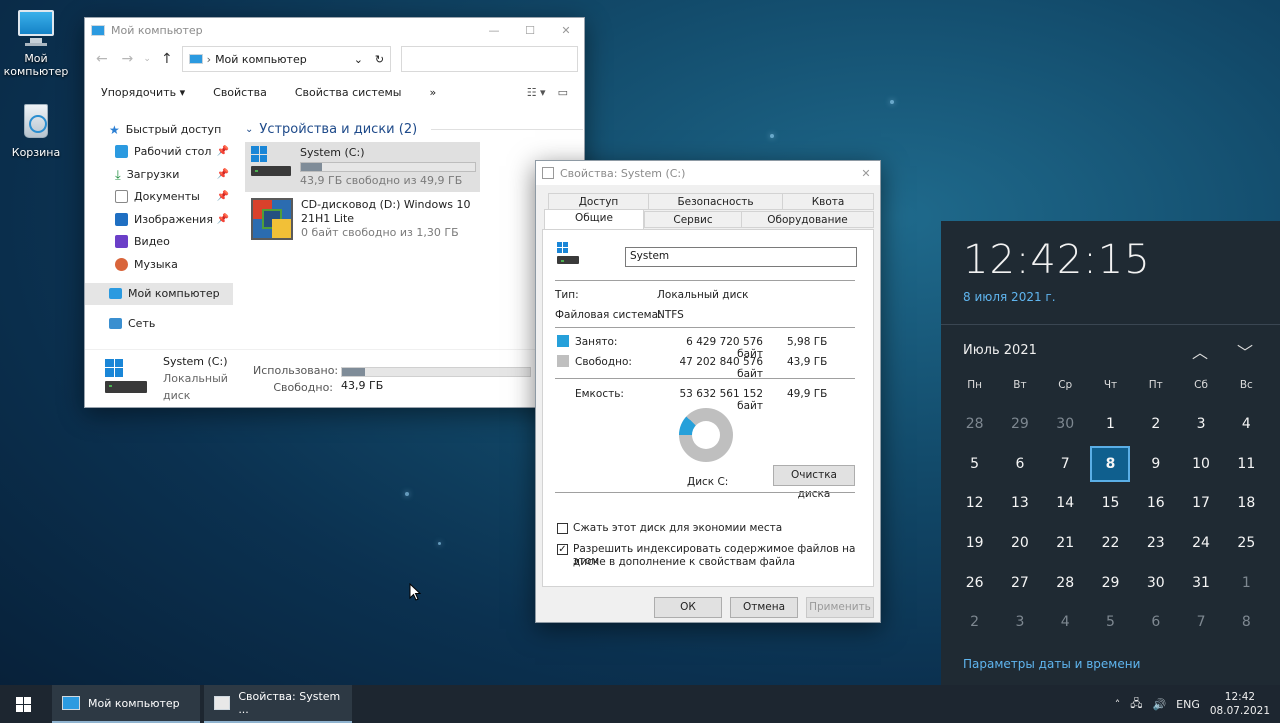 This screenshot has height=723, width=1280. I want to click on calendar-day: 24, so click(1200, 543).